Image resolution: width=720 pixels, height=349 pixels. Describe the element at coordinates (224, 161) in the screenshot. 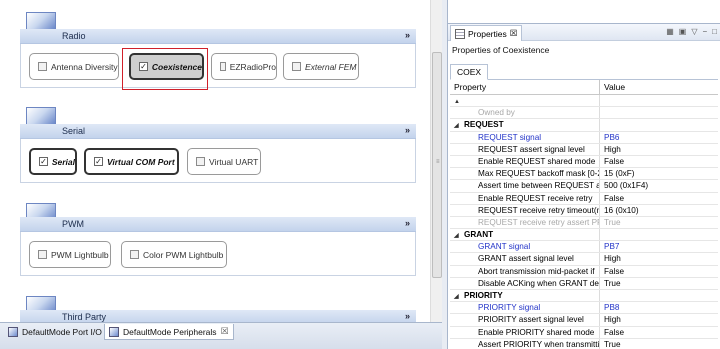

I see `chip-virtual-uart: Virtual UART` at that location.